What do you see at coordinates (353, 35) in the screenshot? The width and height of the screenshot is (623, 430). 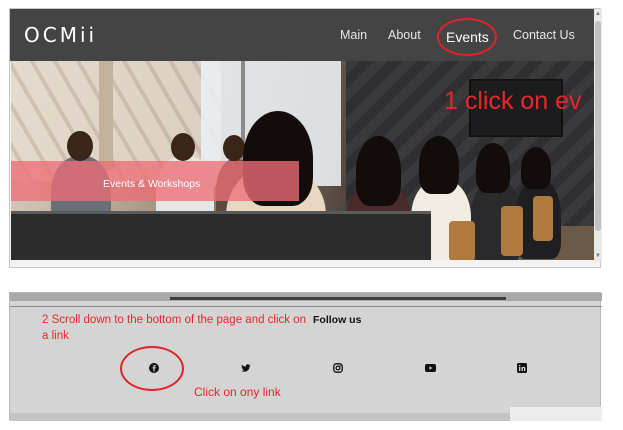 I see `nav-item-main: Main` at bounding box center [353, 35].